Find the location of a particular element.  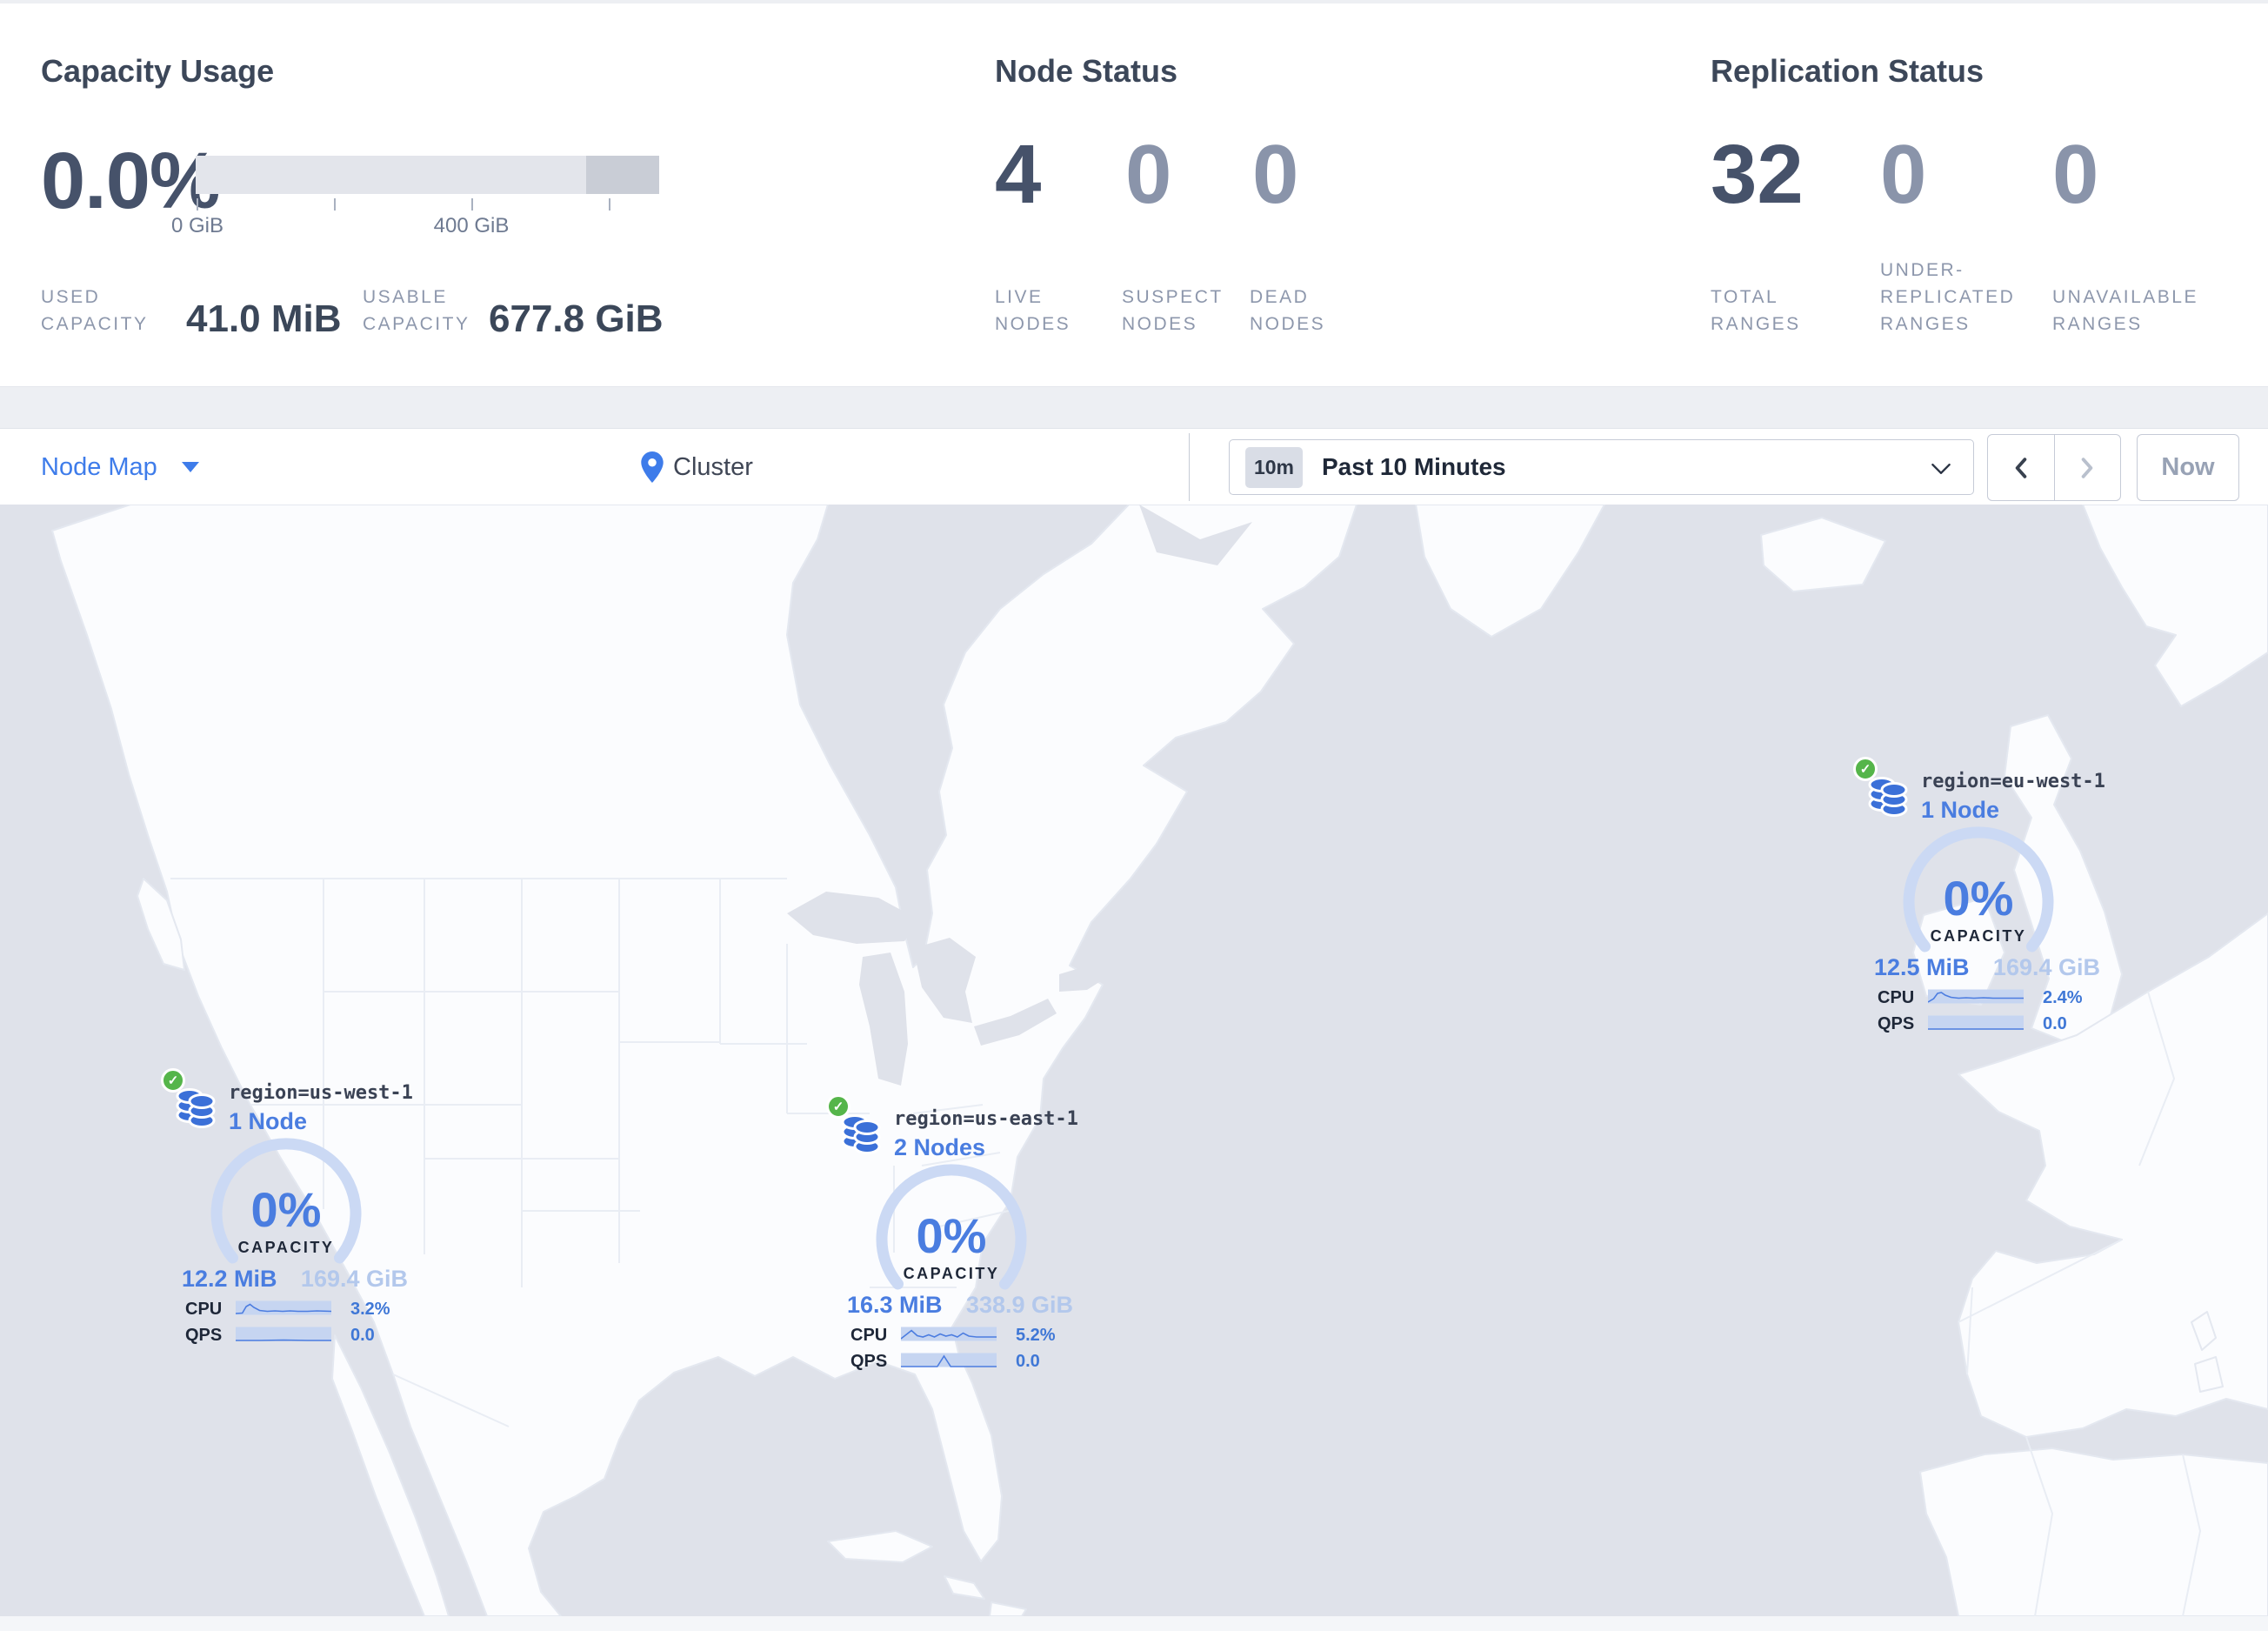

view-selector-label: Node Map is located at coordinates (99, 466).